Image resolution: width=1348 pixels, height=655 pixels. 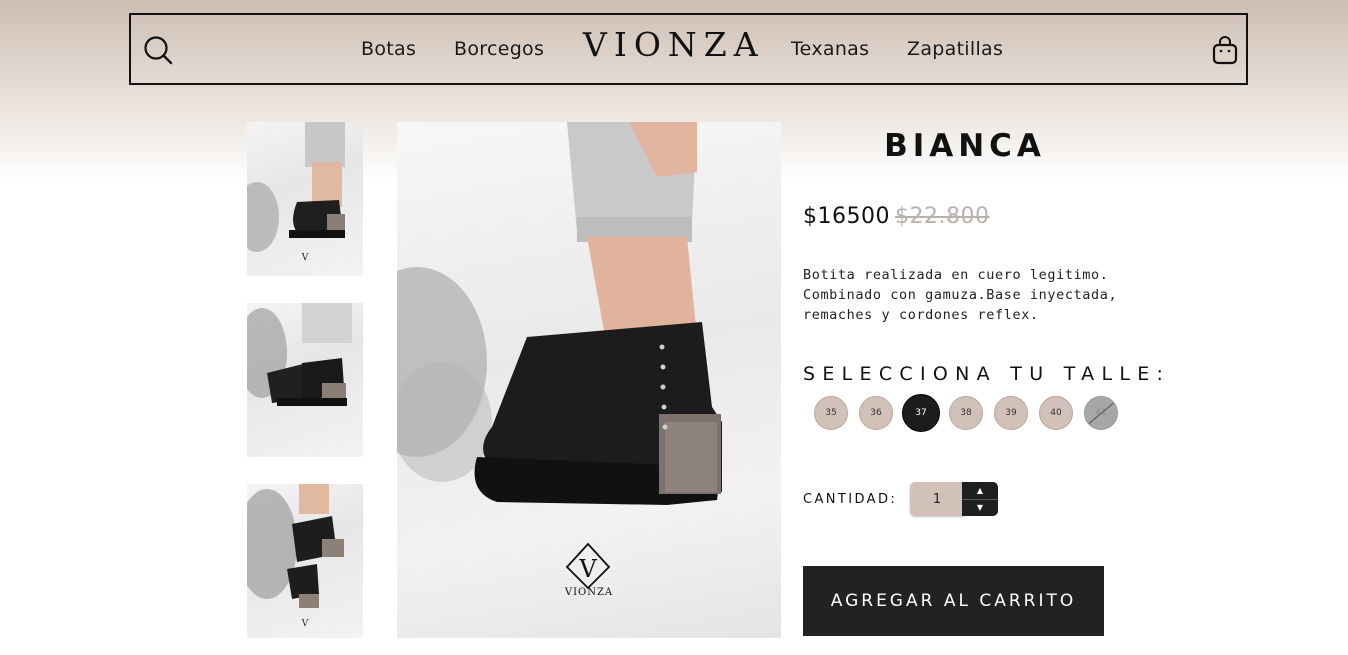 I want to click on quantity-input: 1, so click(x=937, y=499).